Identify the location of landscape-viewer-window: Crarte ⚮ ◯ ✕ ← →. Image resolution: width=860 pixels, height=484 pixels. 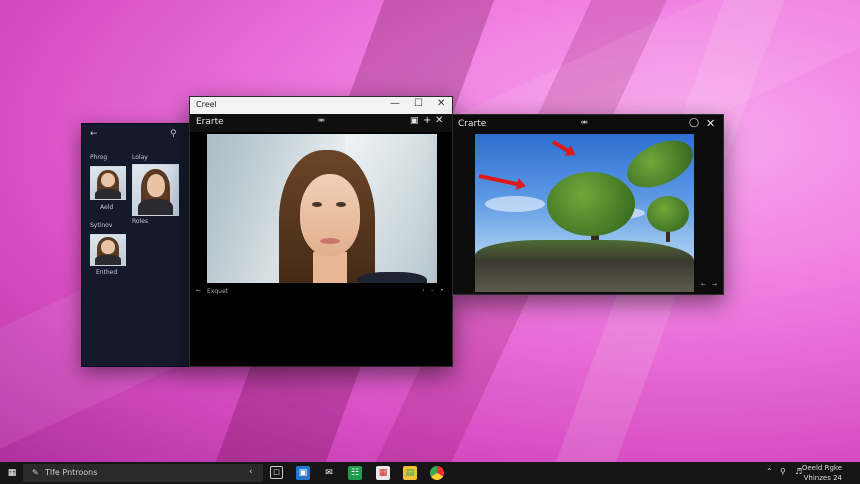
(588, 204).